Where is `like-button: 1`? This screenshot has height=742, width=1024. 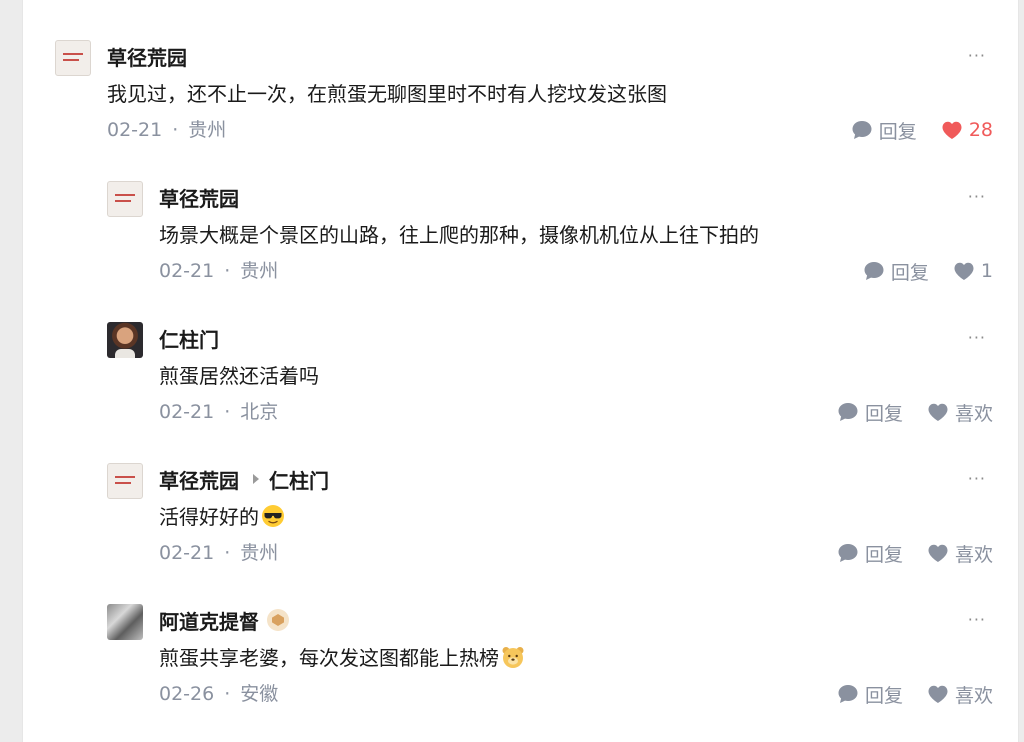 like-button: 1 is located at coordinates (973, 271).